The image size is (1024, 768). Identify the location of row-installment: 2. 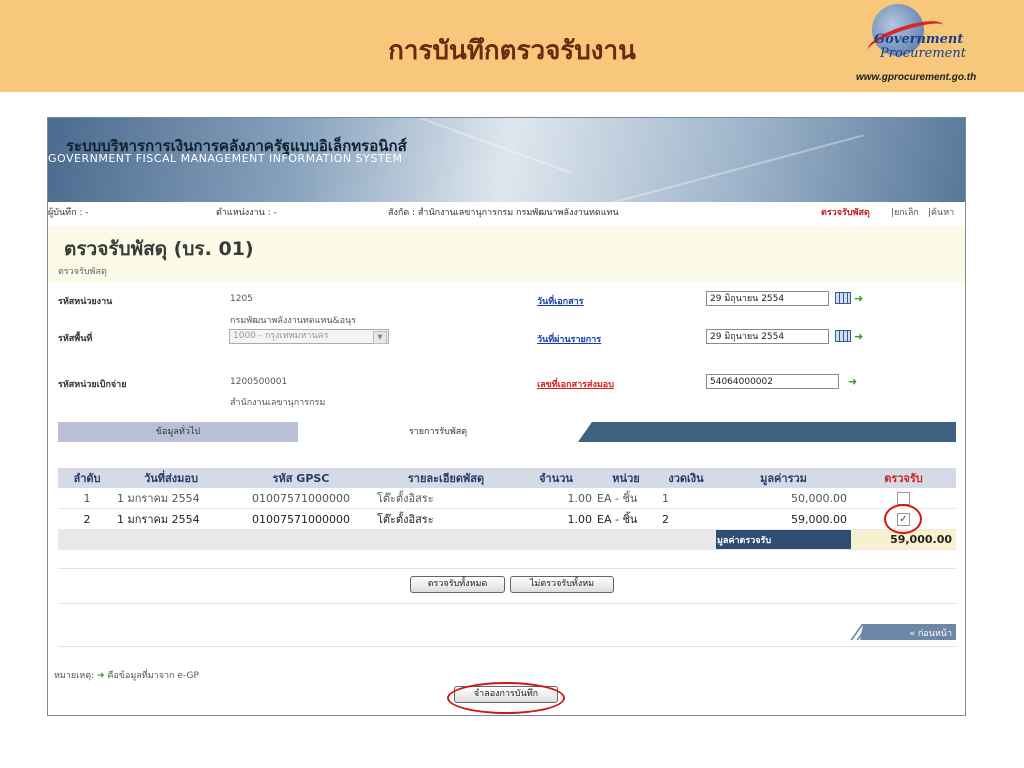
(686, 519).